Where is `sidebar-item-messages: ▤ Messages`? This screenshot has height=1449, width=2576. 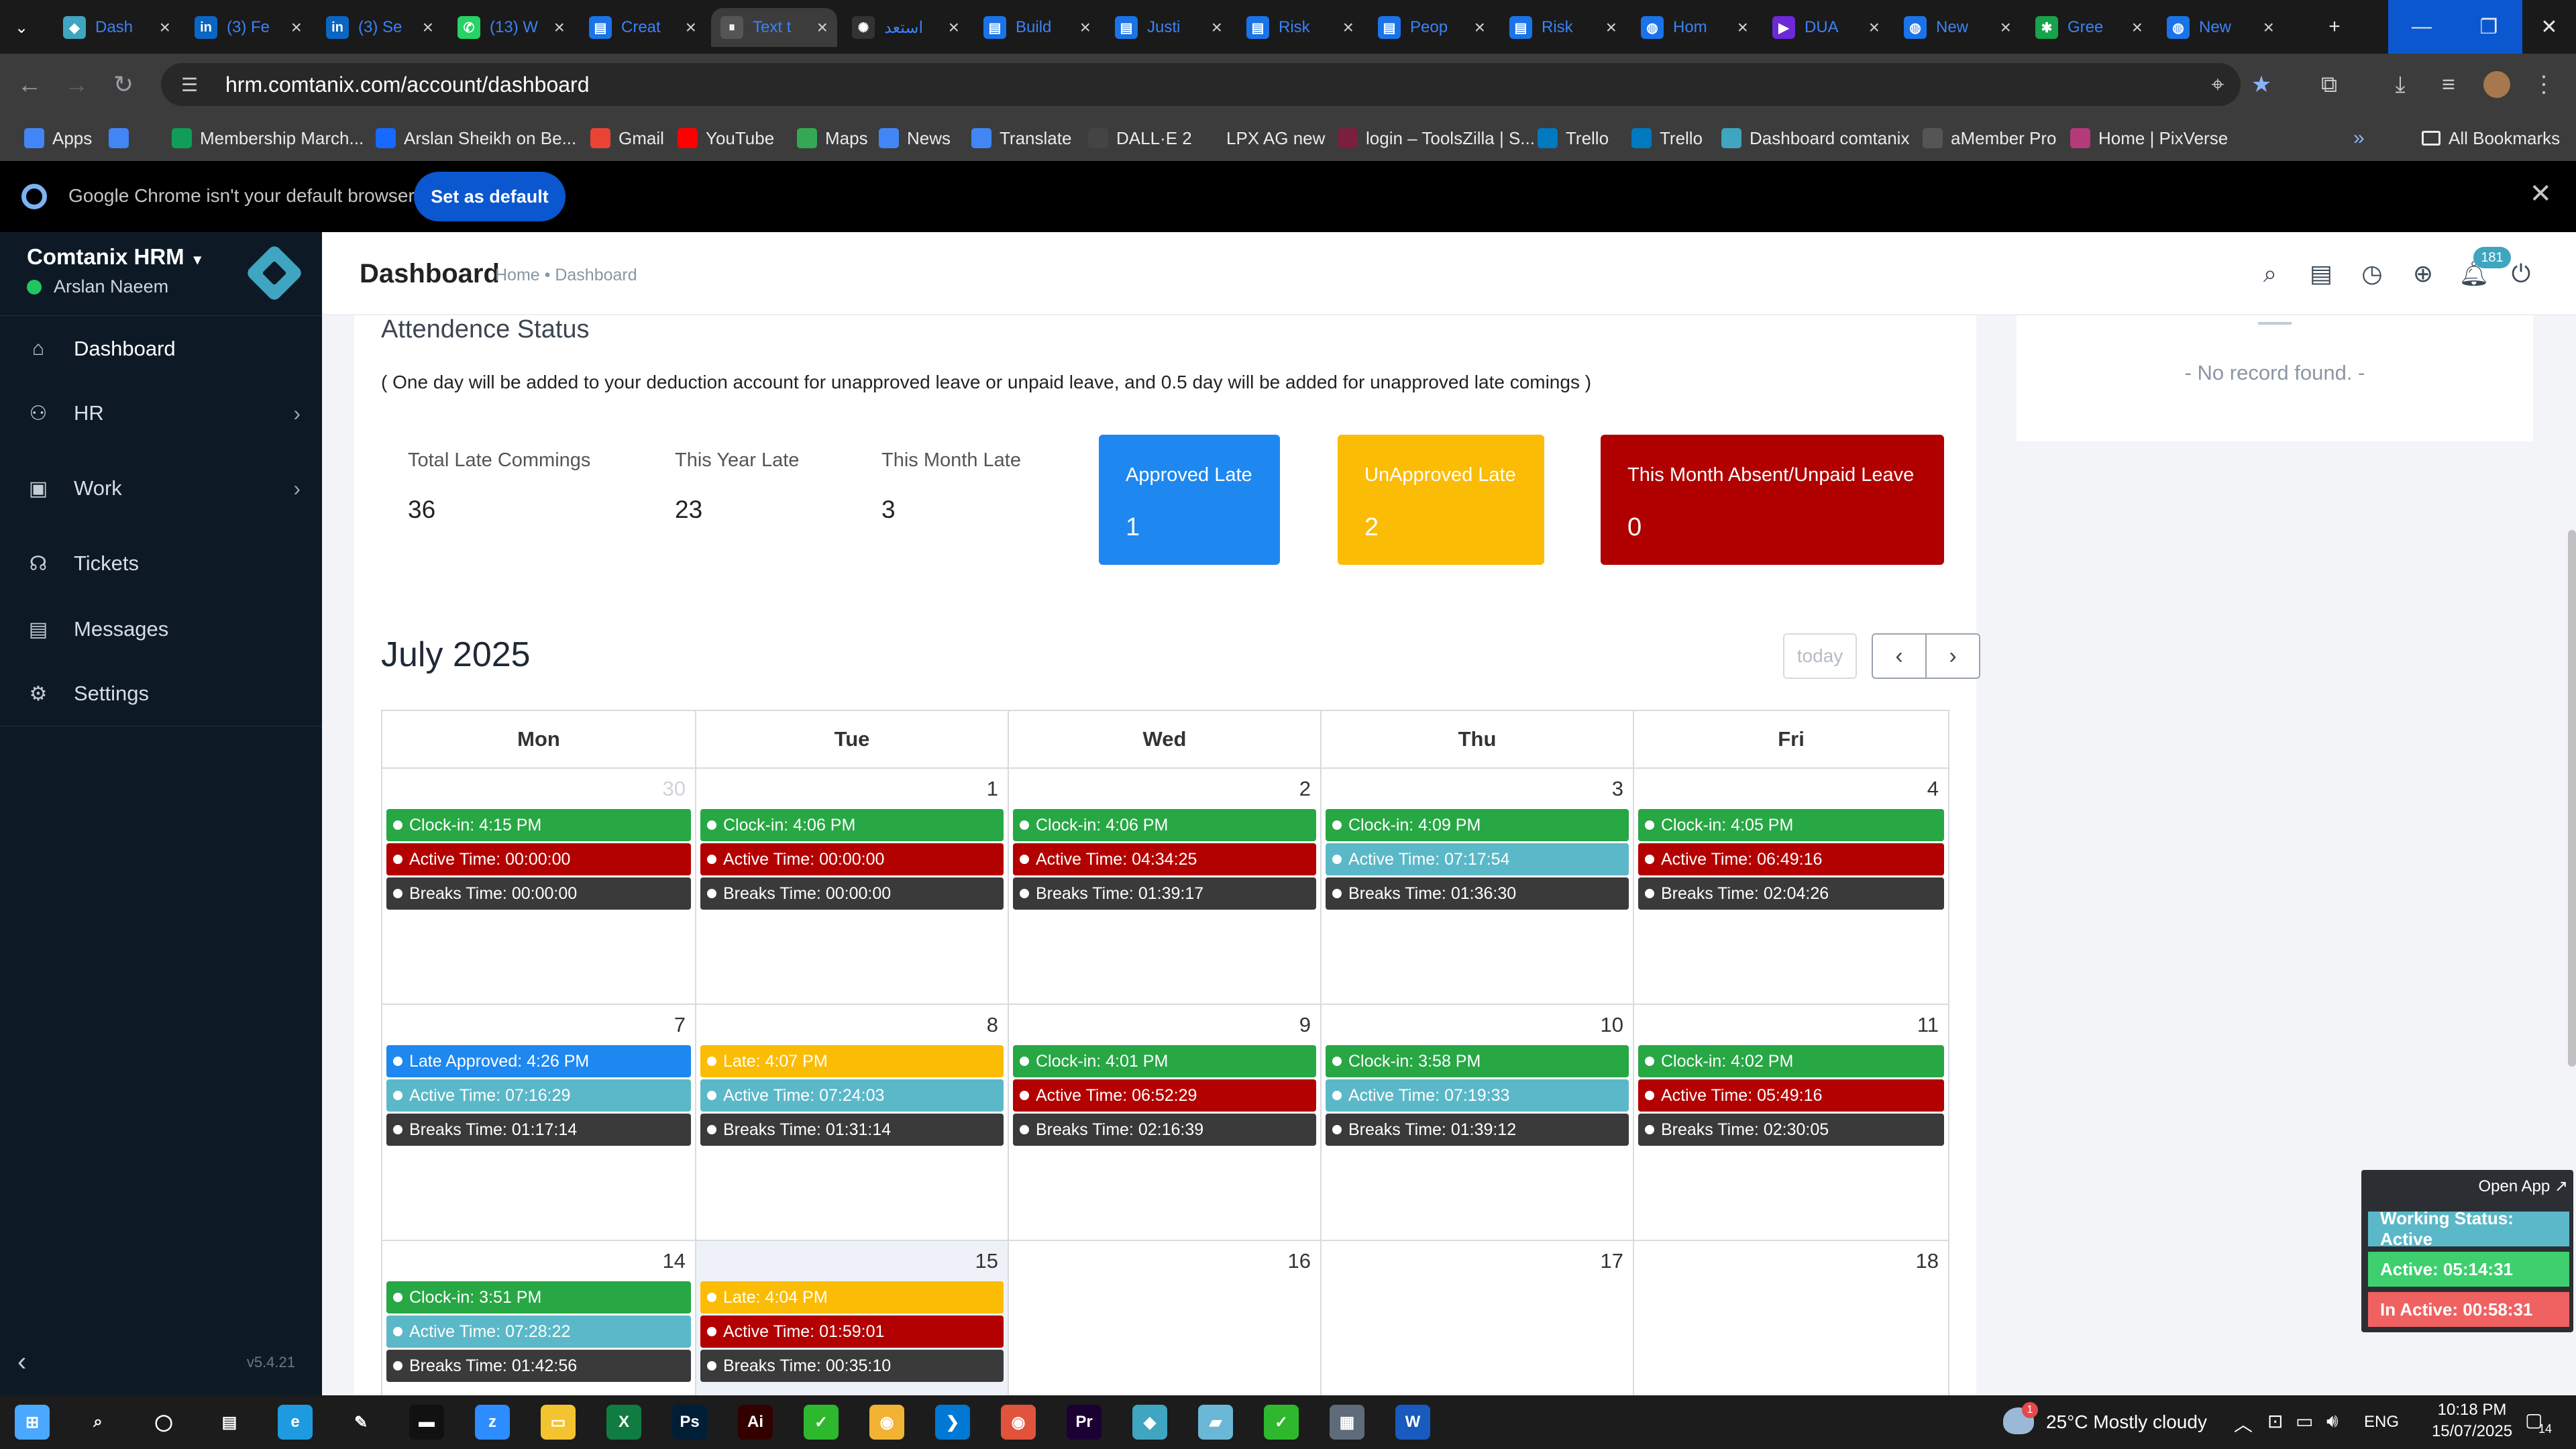
sidebar-item-messages: ▤ Messages is located at coordinates (161, 629).